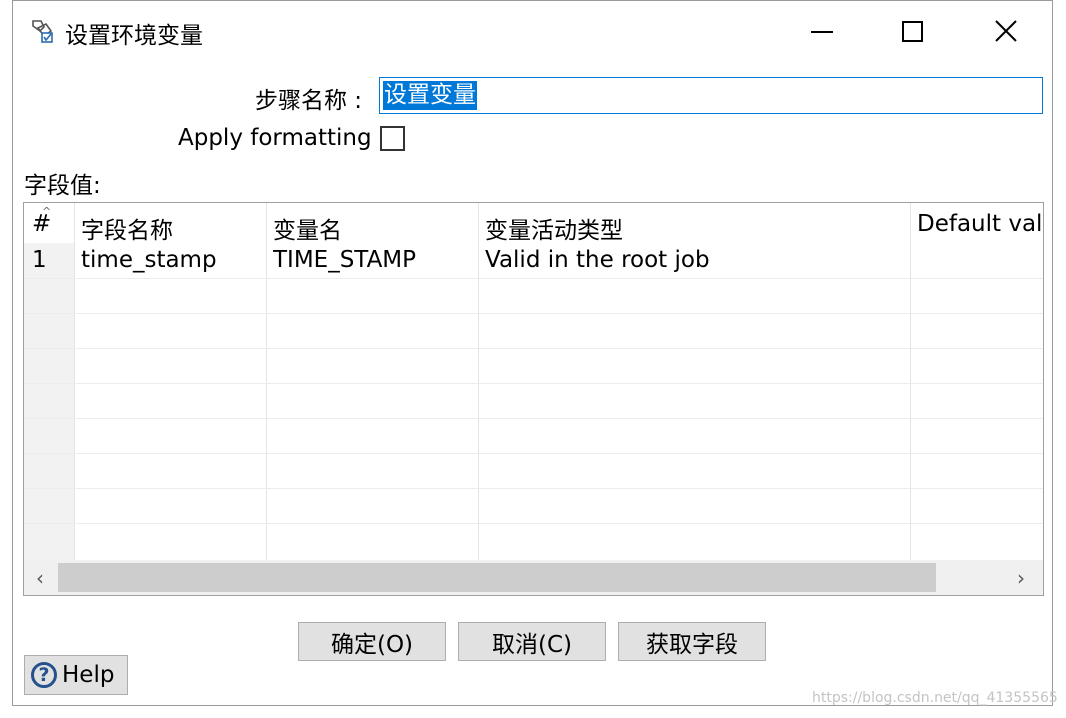  What do you see at coordinates (127, 228) in the screenshot?
I see `column-header-field: 字段名称` at bounding box center [127, 228].